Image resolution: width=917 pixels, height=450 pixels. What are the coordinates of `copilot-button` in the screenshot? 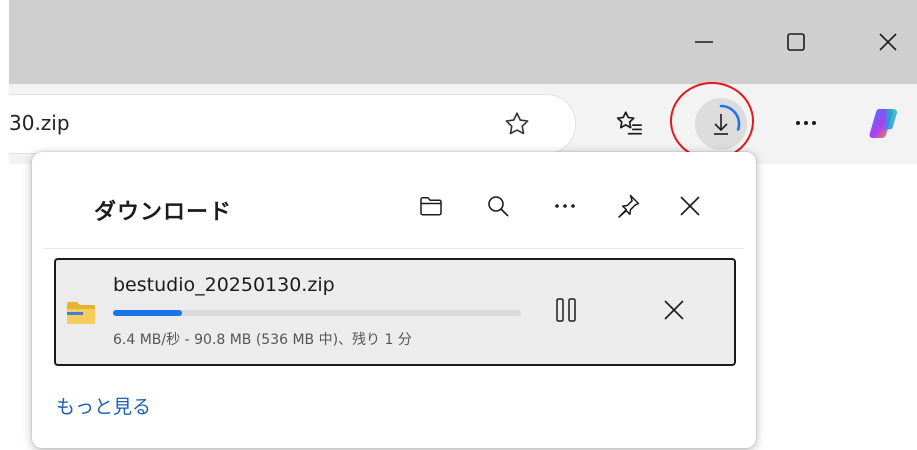 It's located at (884, 123).